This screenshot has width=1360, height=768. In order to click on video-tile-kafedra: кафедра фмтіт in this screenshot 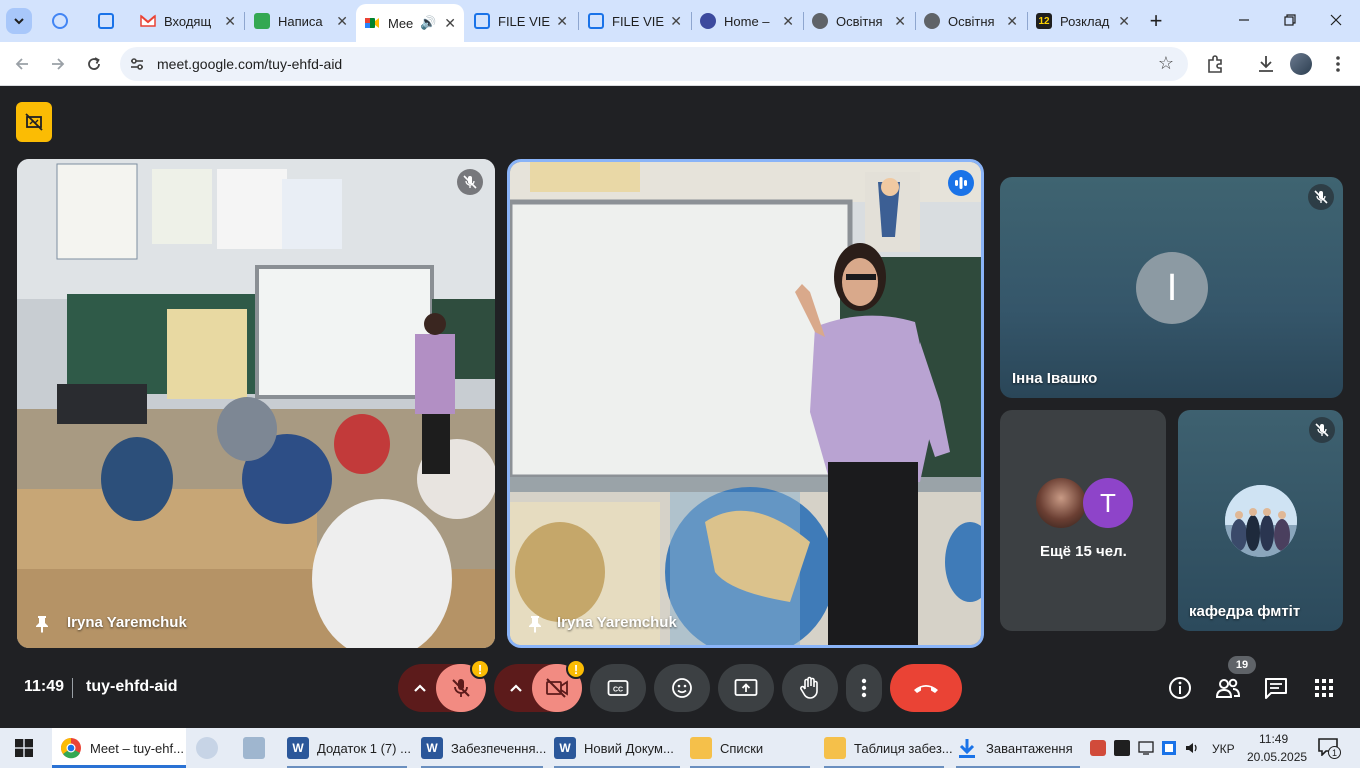, I will do `click(1260, 520)`.